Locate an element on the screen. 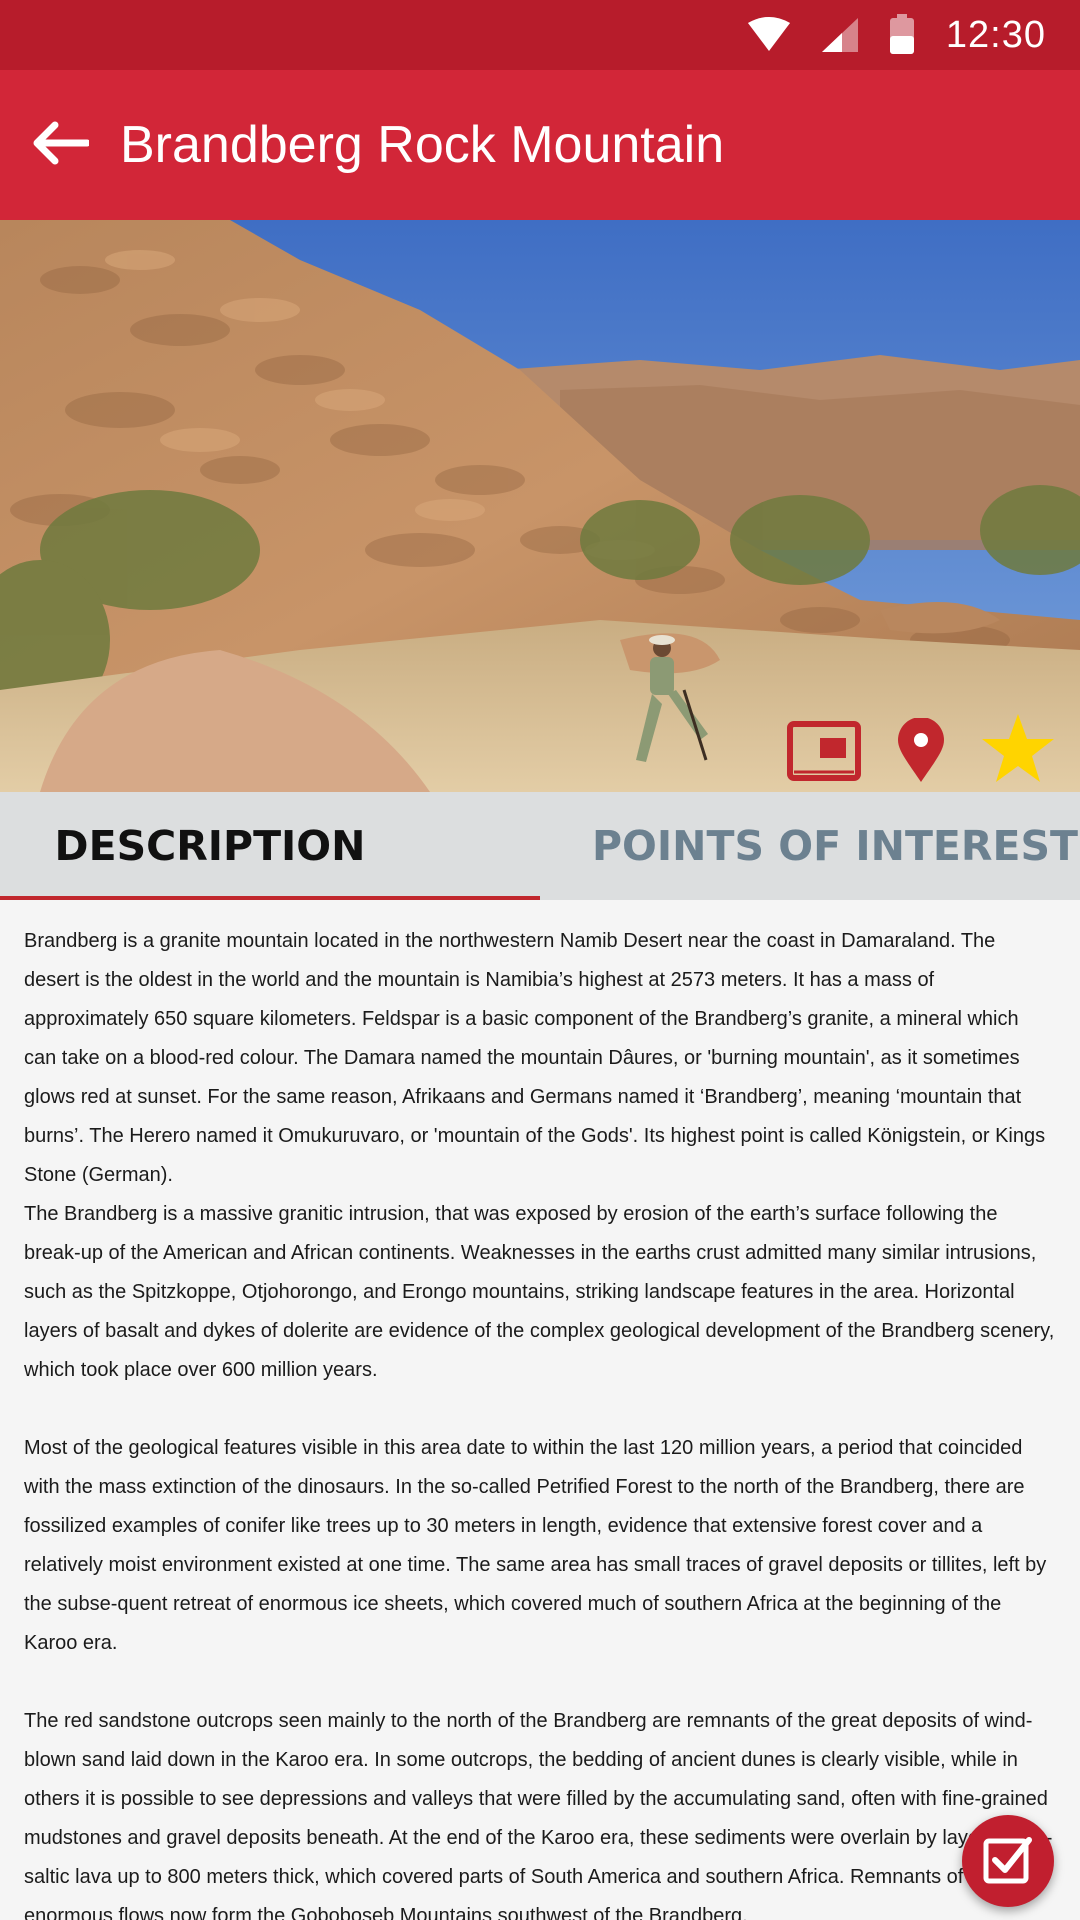  tab-points-of-interest: POINTS OF INTEREST is located at coordinates (810, 846).